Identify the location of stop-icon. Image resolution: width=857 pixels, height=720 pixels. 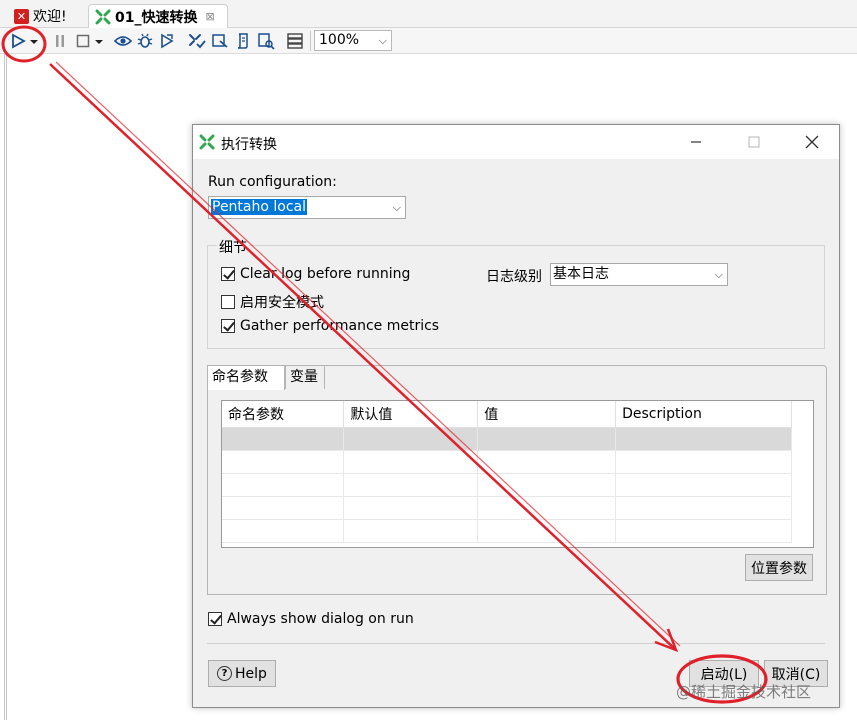
(83, 41).